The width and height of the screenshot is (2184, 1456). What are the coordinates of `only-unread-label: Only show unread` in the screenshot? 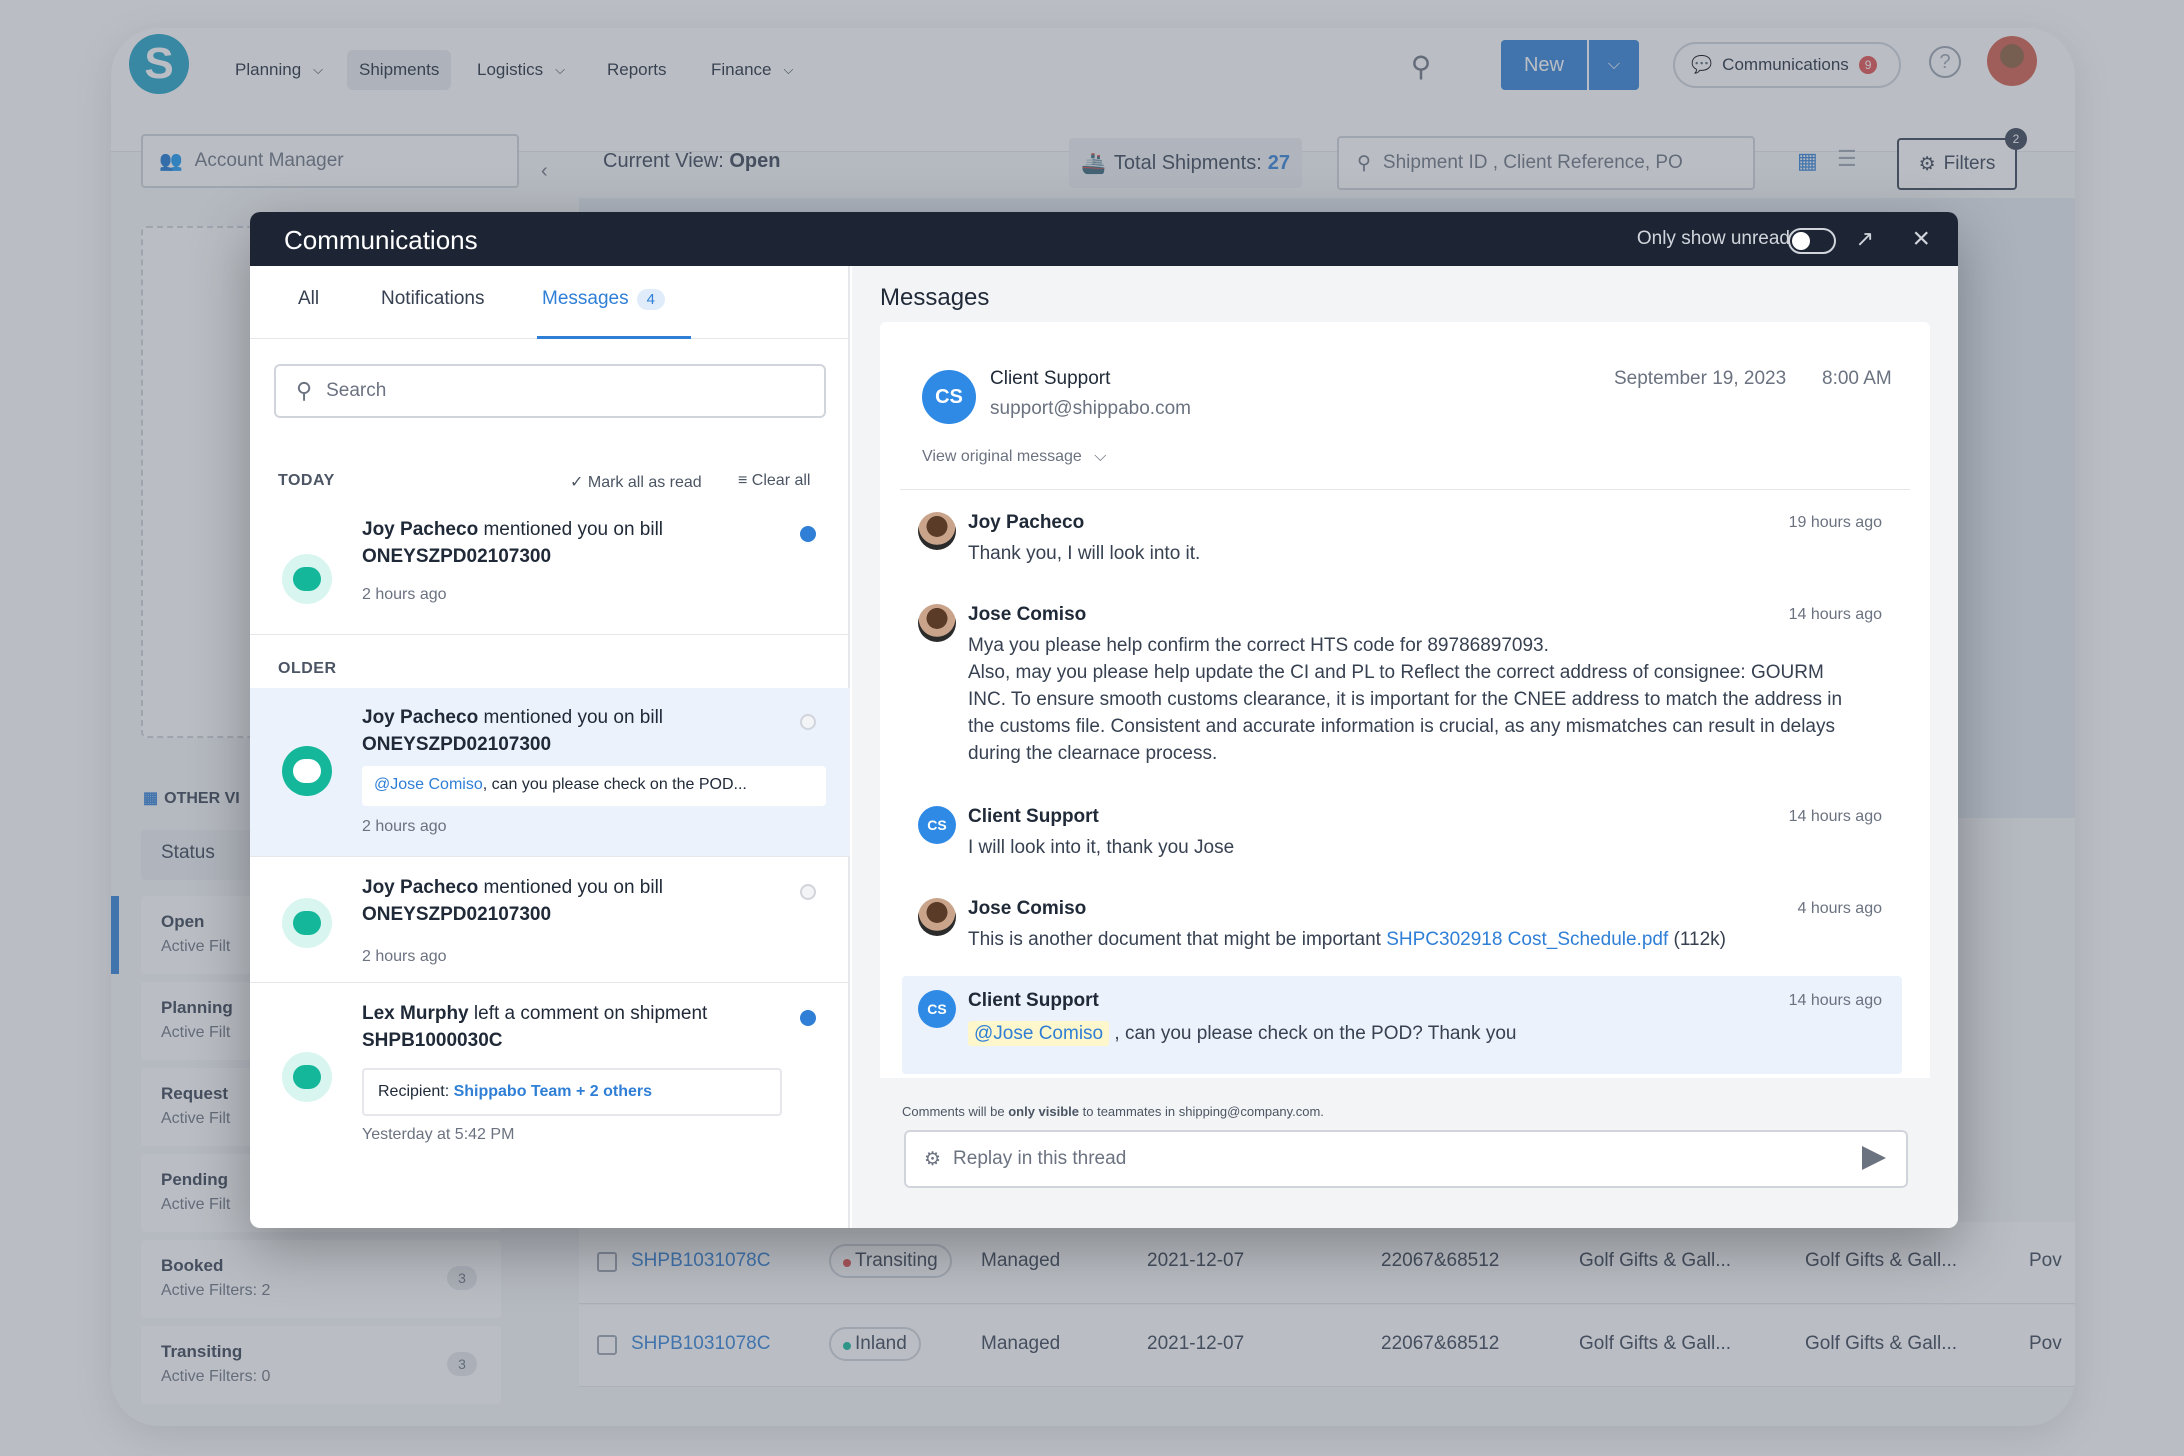 It's located at (1713, 238).